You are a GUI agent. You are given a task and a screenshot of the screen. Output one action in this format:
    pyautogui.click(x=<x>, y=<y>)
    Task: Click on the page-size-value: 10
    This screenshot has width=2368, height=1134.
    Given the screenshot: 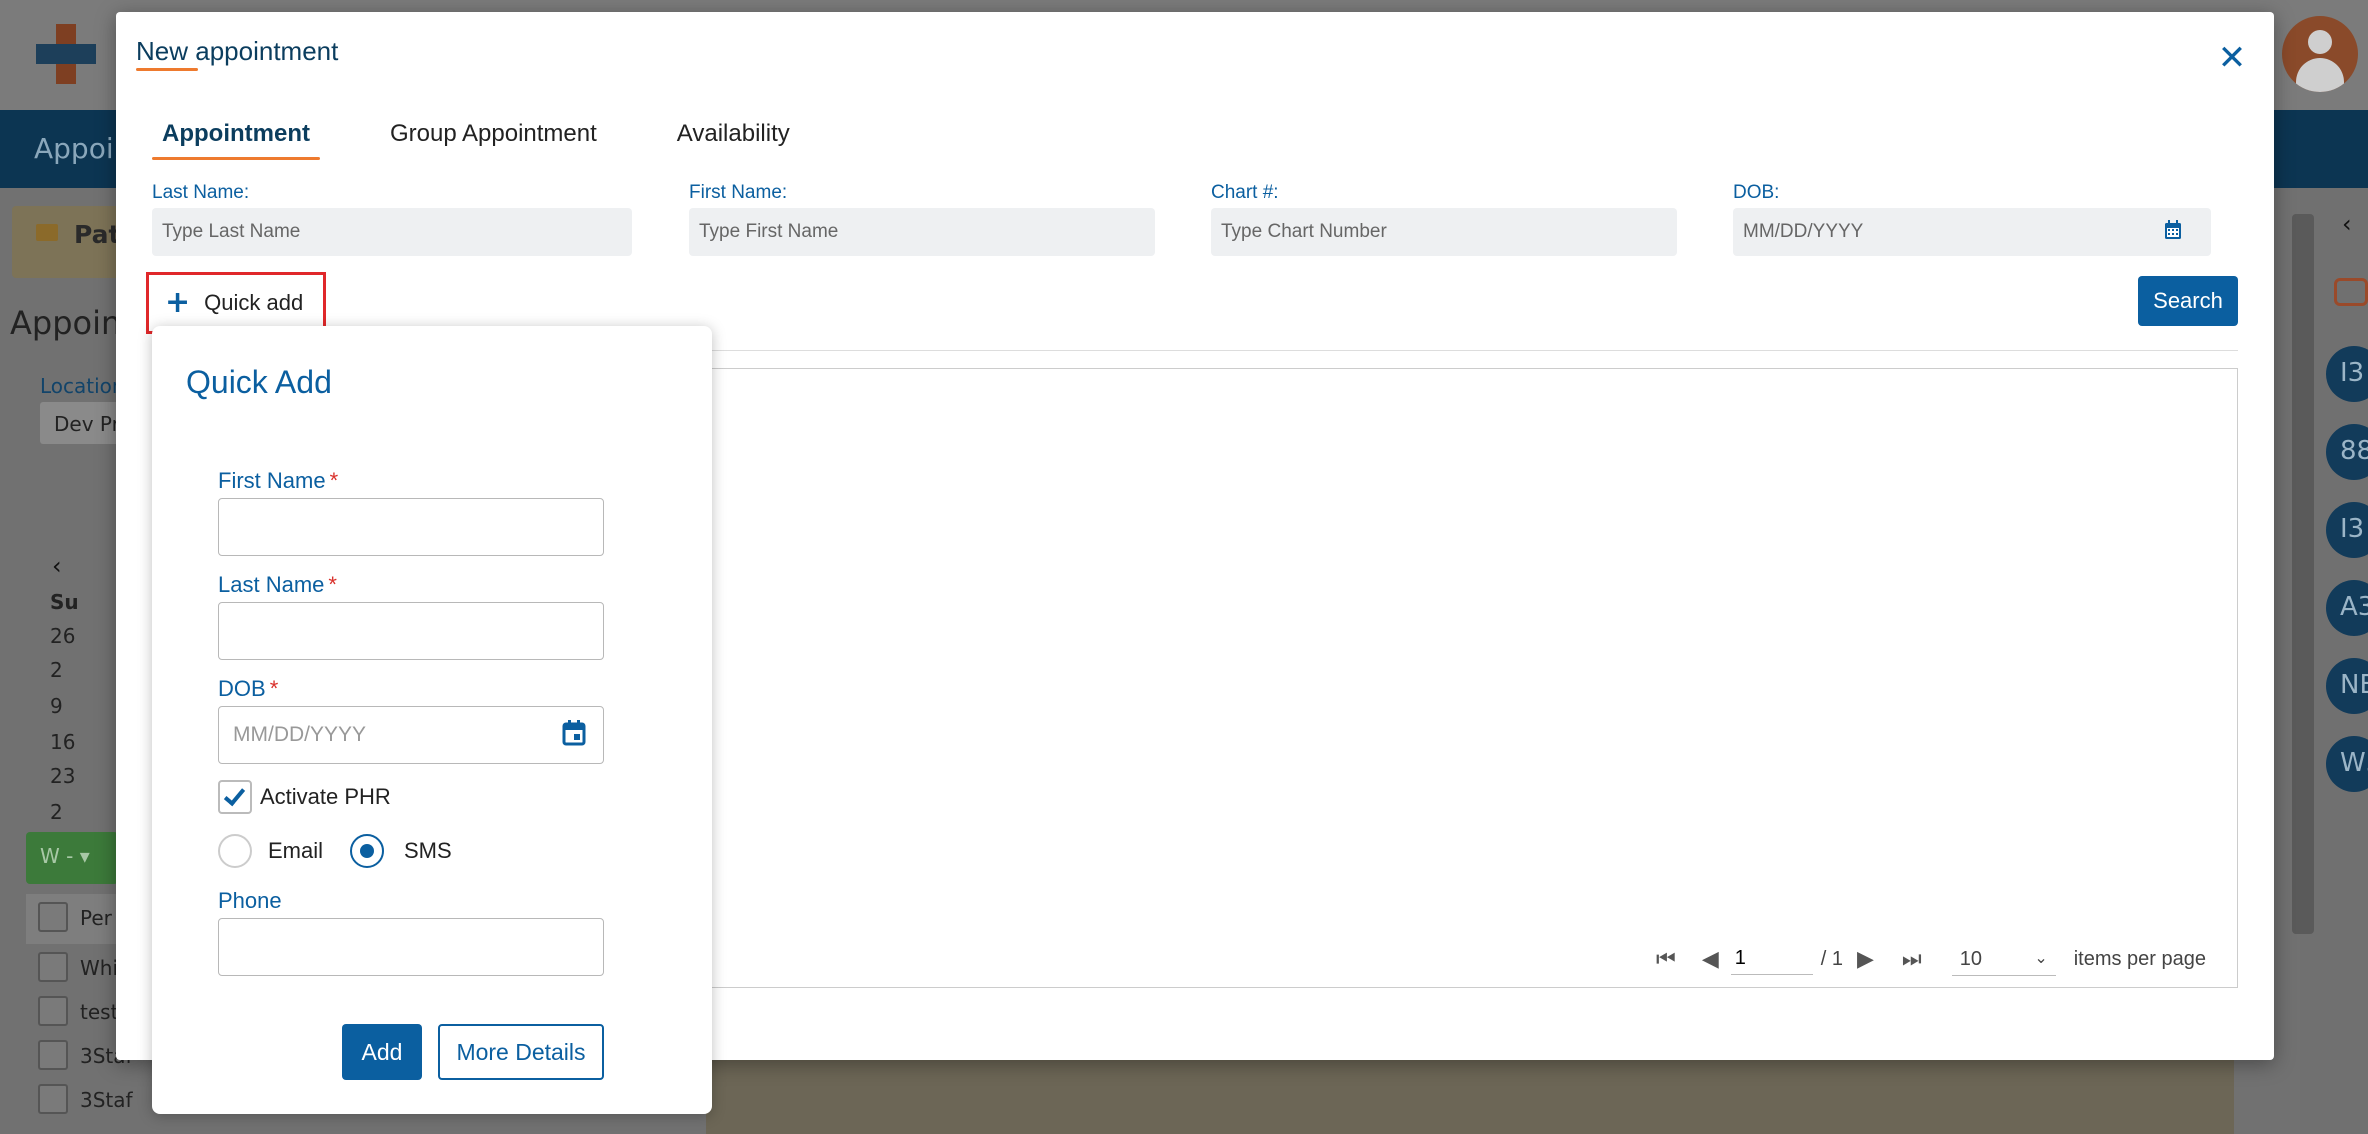 What is the action you would take?
    pyautogui.click(x=1970, y=959)
    